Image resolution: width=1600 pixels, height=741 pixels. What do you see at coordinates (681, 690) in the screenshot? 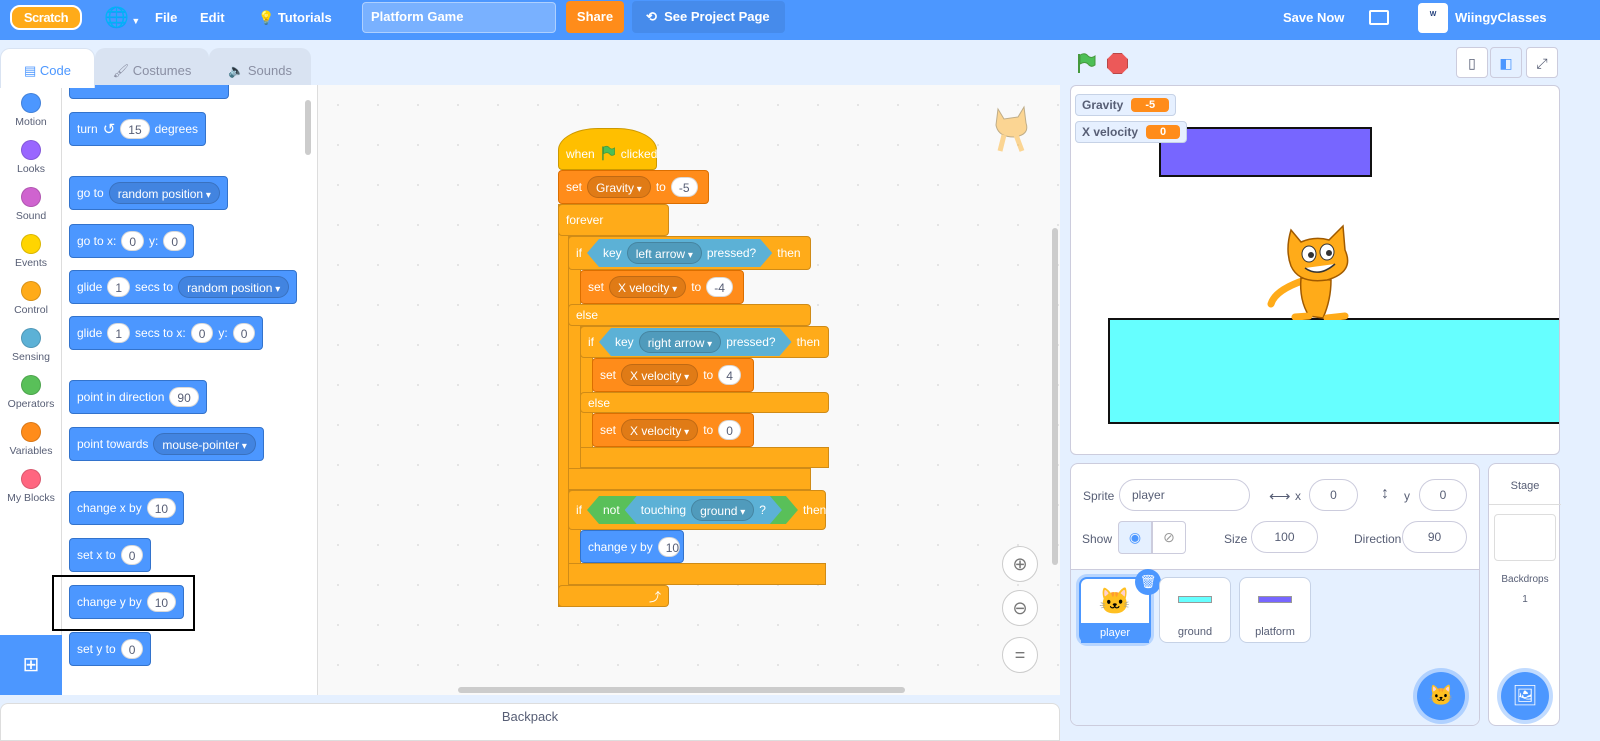
I see `script-horizontal-scrollbar` at bounding box center [681, 690].